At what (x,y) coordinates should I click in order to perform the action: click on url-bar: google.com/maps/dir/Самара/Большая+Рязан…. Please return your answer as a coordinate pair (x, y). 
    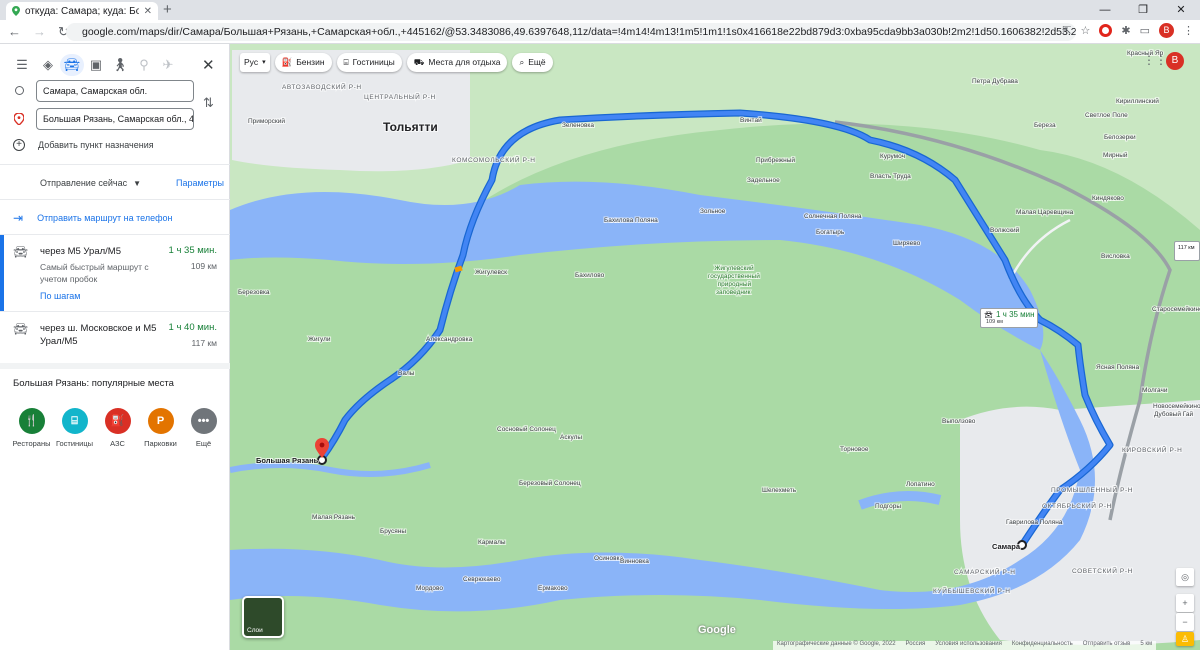
    Looking at the image, I should click on (571, 32).